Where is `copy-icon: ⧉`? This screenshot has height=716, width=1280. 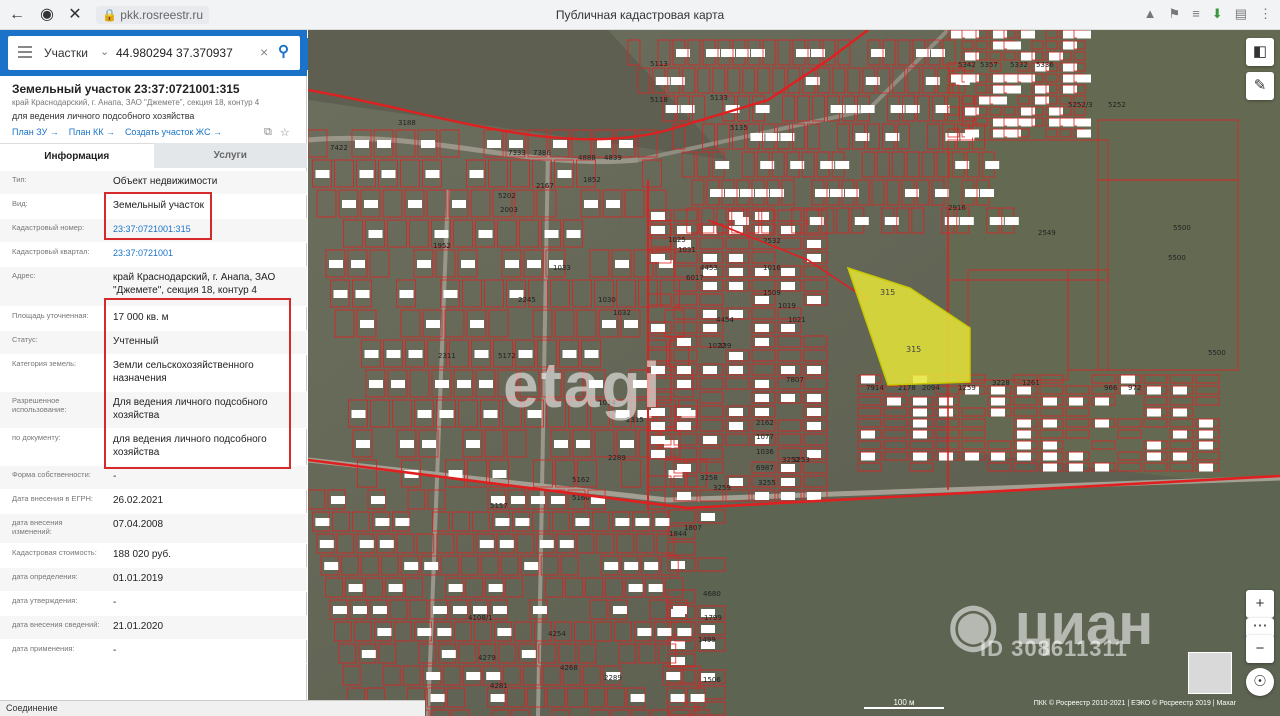
copy-icon: ⧉ is located at coordinates (268, 132).